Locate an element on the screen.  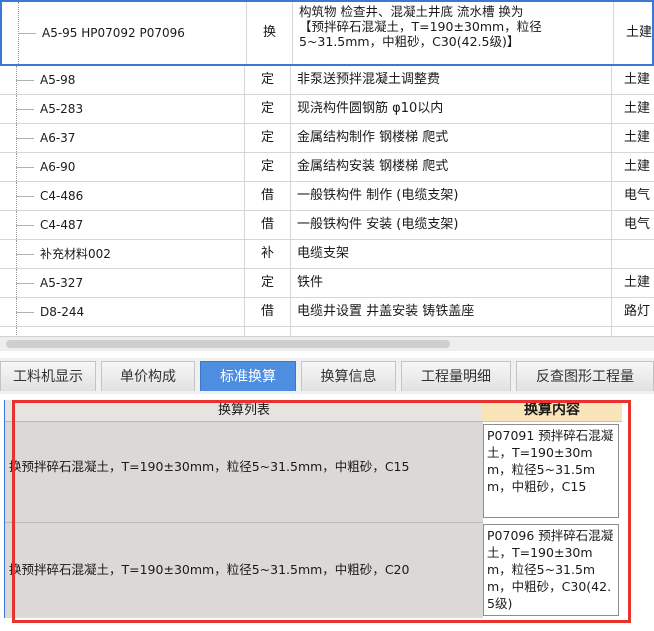
row-name: 一般铁构件 制作 (电缆支架) is located at coordinates (451, 196).